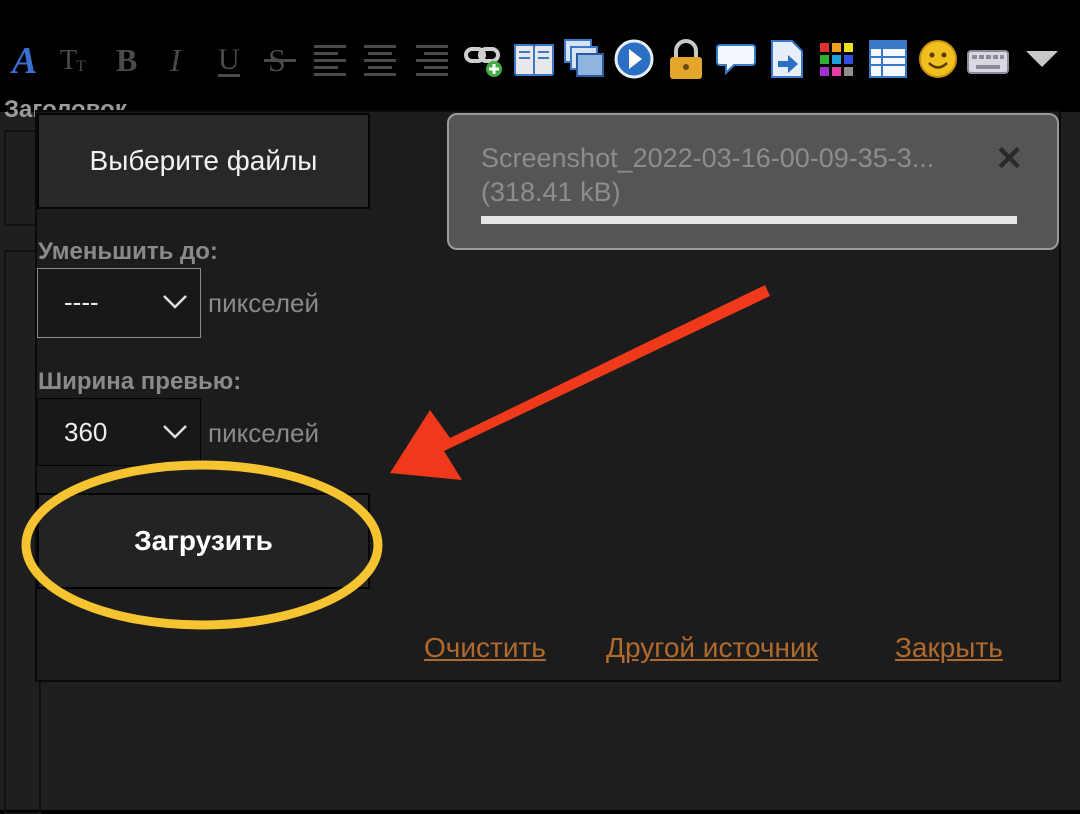  What do you see at coordinates (580, 382) in the screenshot?
I see `red-arrow` at bounding box center [580, 382].